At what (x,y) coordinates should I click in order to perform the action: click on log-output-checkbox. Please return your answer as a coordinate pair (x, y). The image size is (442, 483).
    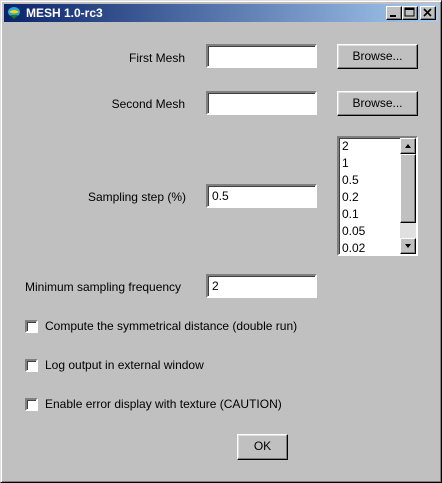
    Looking at the image, I should click on (31, 365).